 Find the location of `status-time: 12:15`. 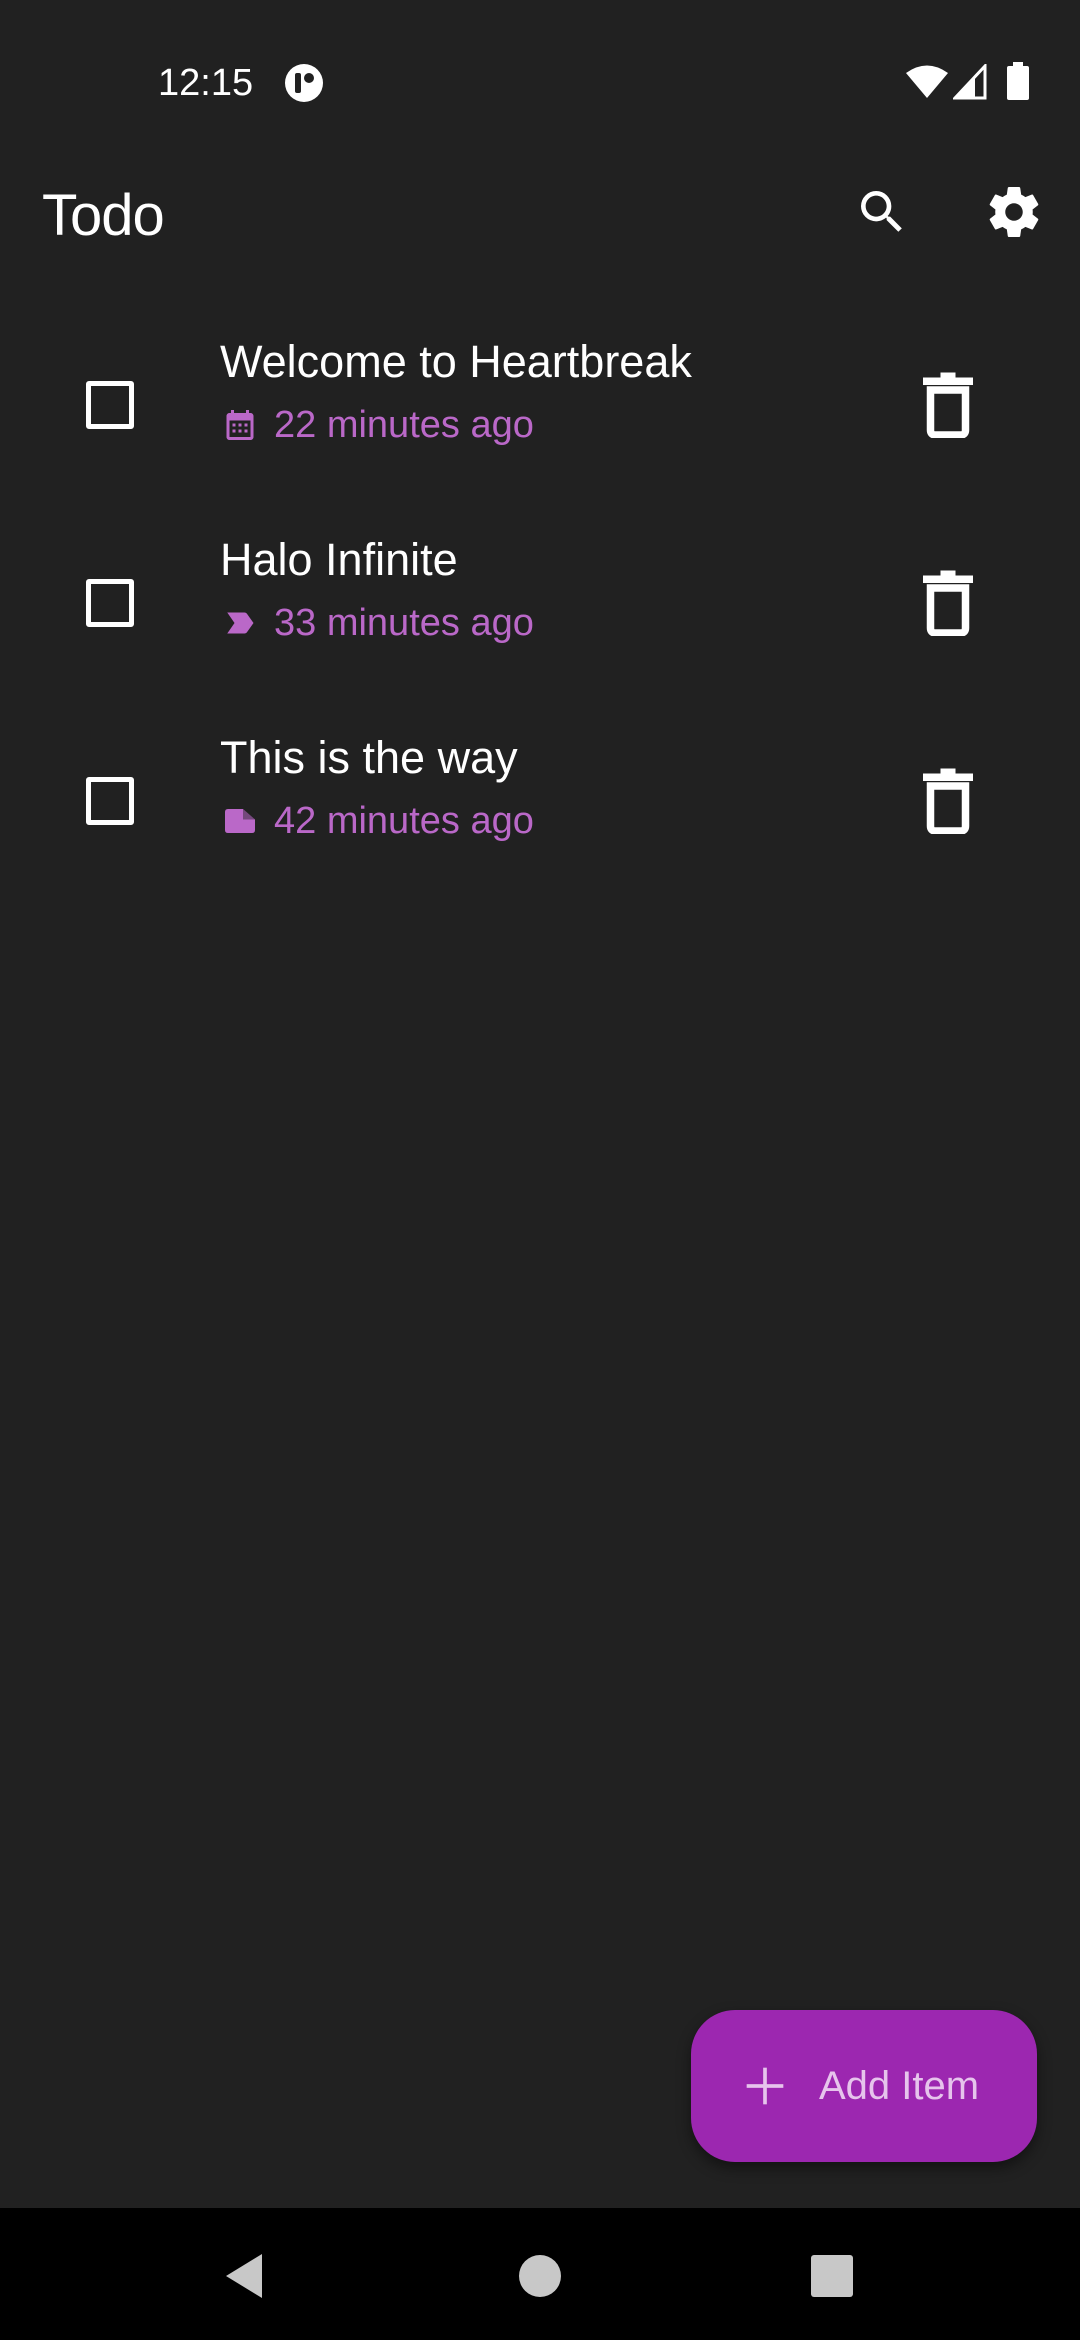

status-time: 12:15 is located at coordinates (206, 83).